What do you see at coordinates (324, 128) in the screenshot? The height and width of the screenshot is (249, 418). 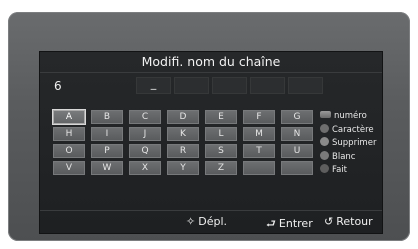 I see `red-button-icon` at bounding box center [324, 128].